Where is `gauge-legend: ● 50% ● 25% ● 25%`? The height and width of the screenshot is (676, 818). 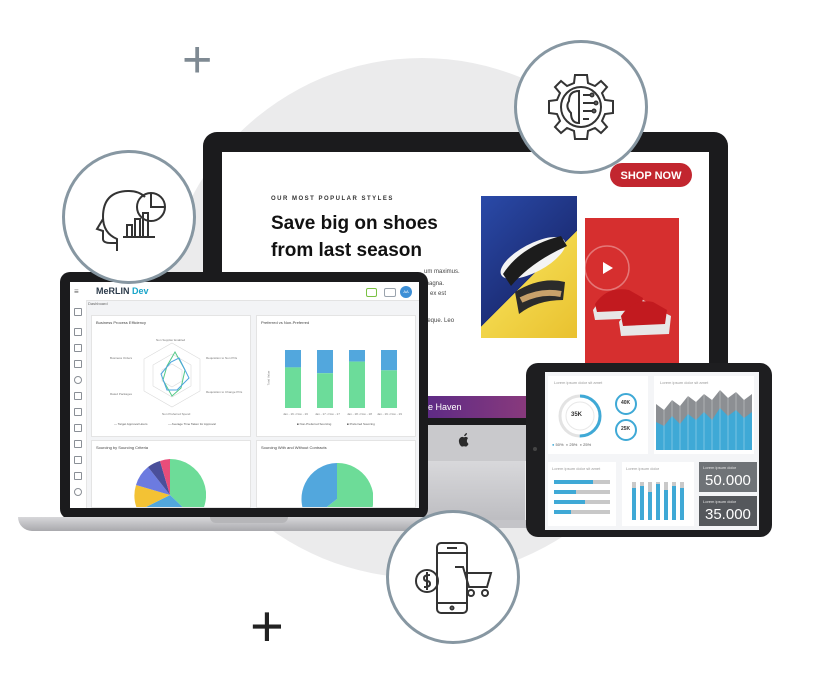 gauge-legend: ● 50% ● 25% ● 25% is located at coordinates (572, 444).